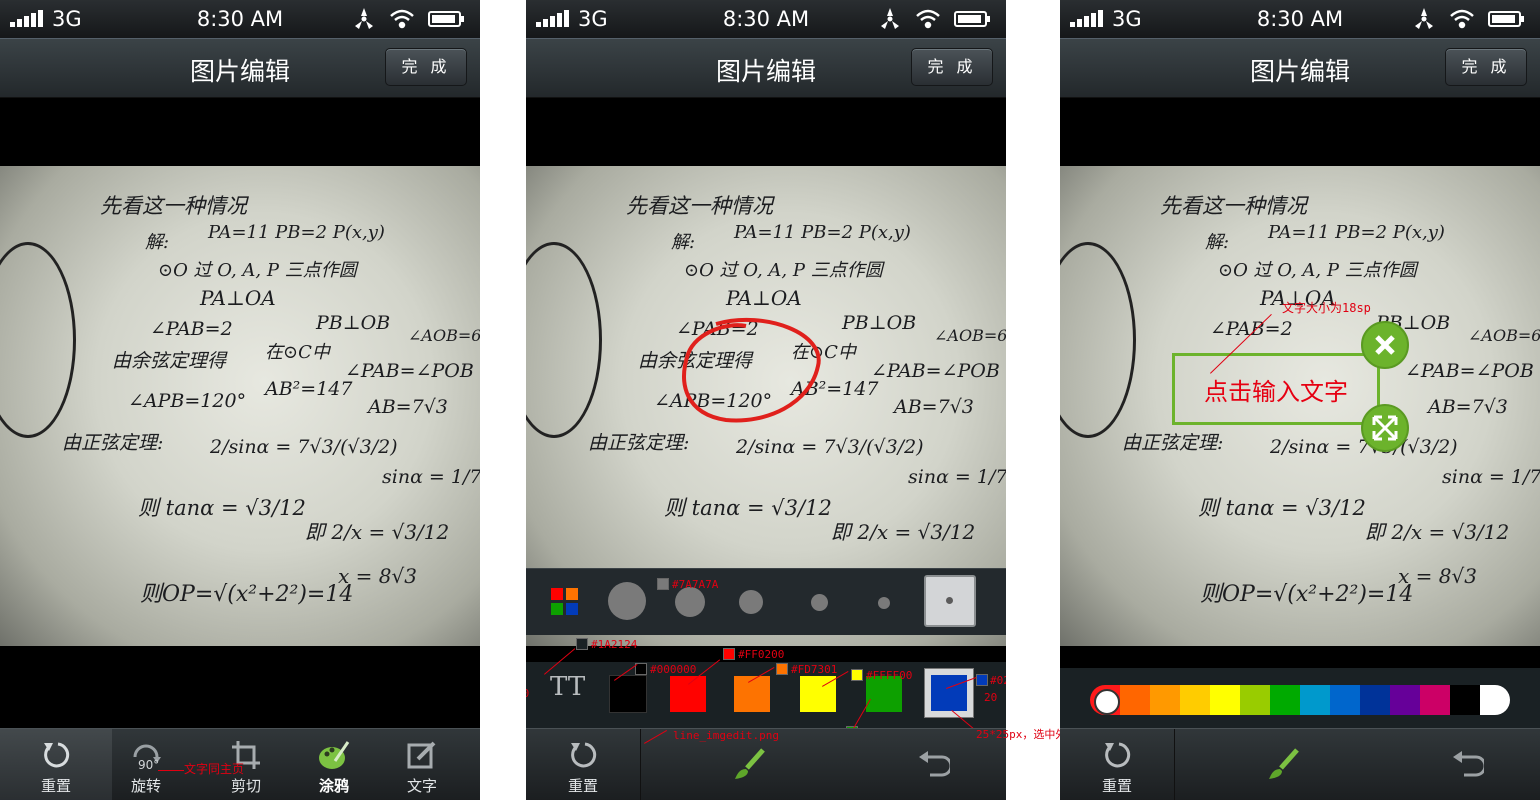 The width and height of the screenshot is (1540, 800). Describe the element at coordinates (408, 407) in the screenshot. I see `hw-line: AB=7√3` at that location.